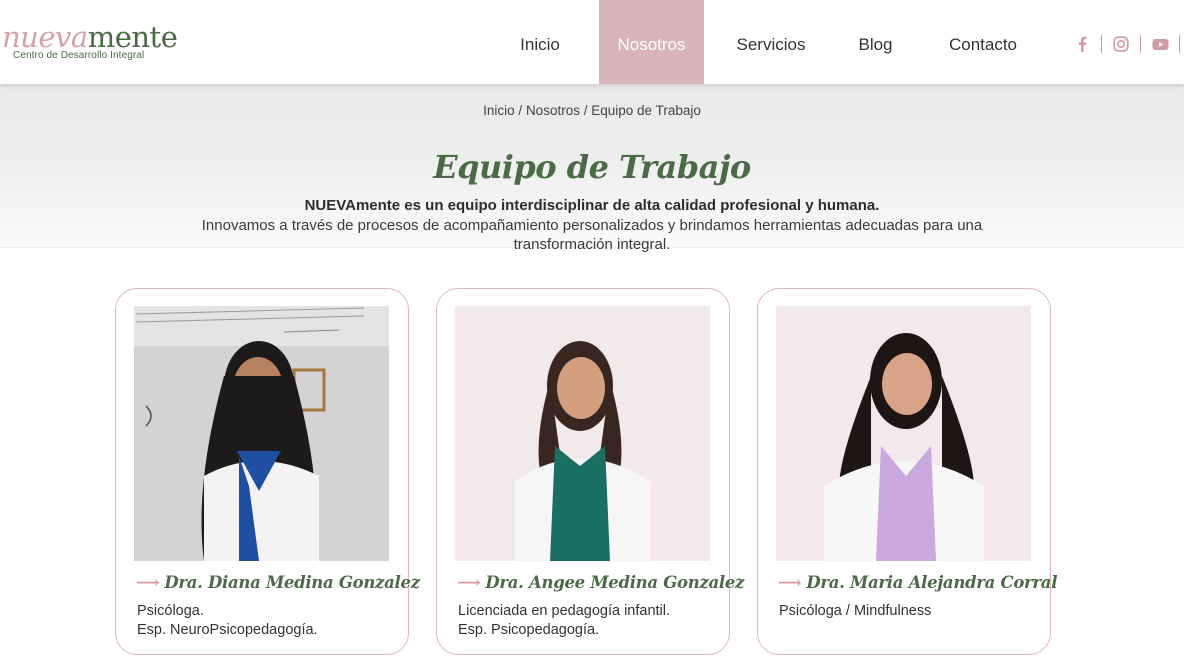 This screenshot has height=663, width=1184. What do you see at coordinates (592, 167) in the screenshot?
I see `page-title: Equipo de Trabajo` at bounding box center [592, 167].